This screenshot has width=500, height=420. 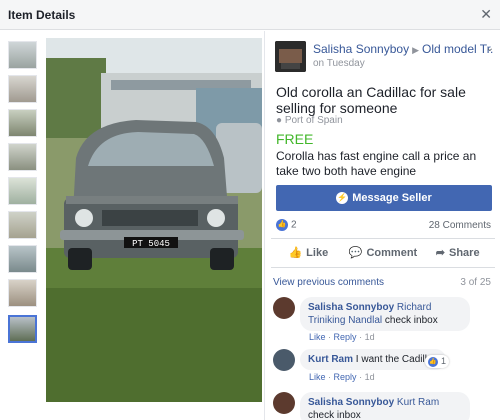 I want to click on like-label: Like, so click(x=317, y=253).